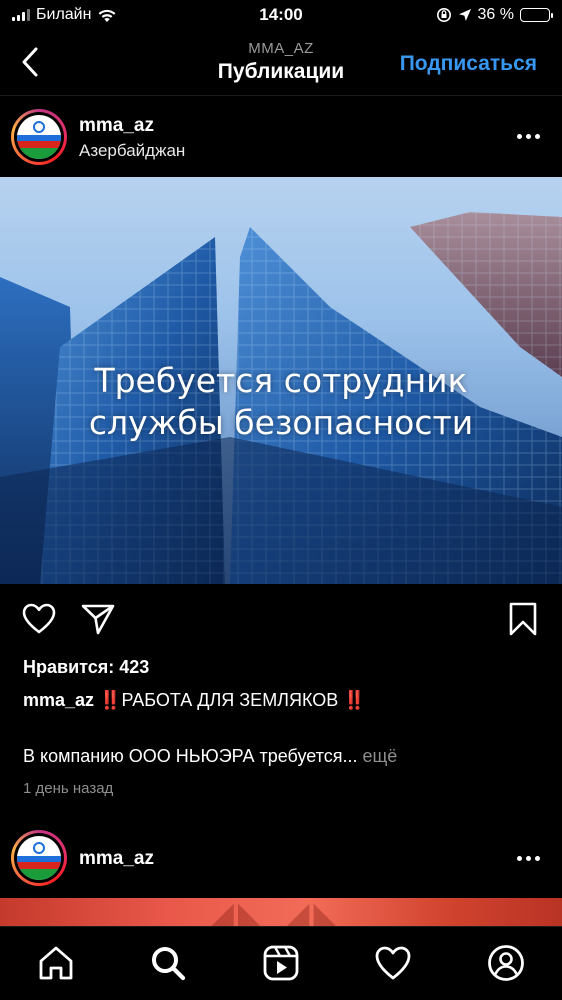 Image resolution: width=562 pixels, height=1000 pixels. What do you see at coordinates (116, 859) in the screenshot?
I see `next-post-username: mma_az` at bounding box center [116, 859].